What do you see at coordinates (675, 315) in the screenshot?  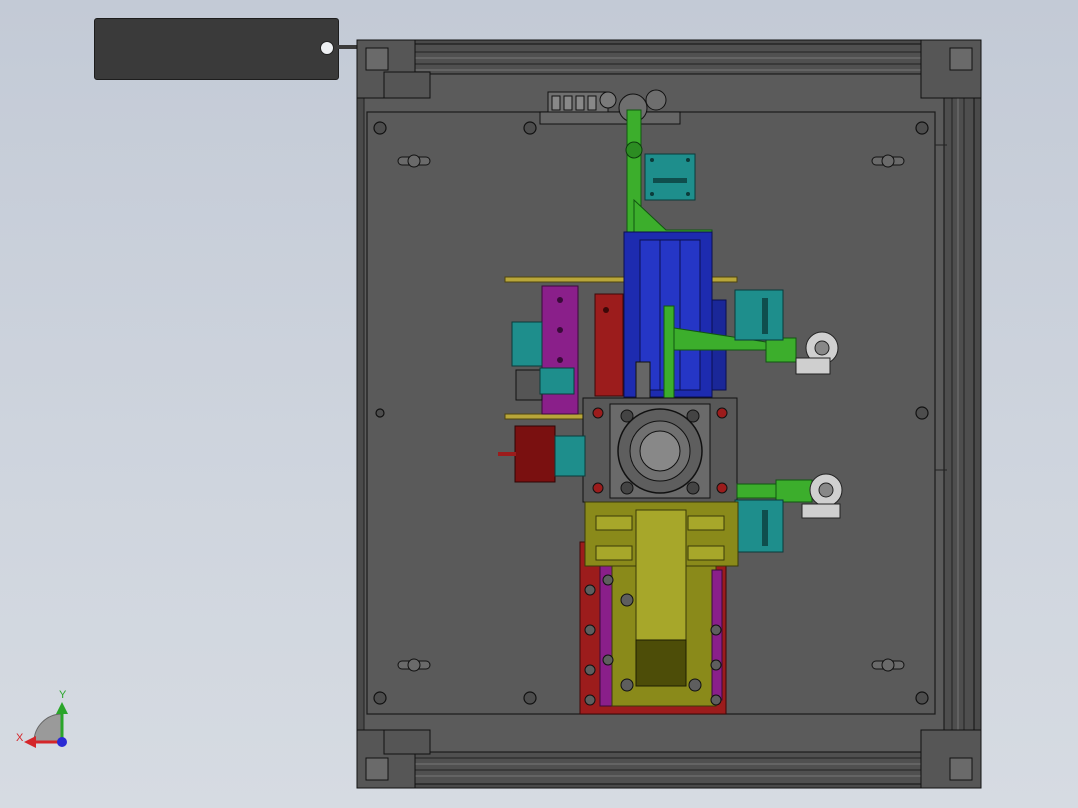 I see `blue-cylinder` at bounding box center [675, 315].